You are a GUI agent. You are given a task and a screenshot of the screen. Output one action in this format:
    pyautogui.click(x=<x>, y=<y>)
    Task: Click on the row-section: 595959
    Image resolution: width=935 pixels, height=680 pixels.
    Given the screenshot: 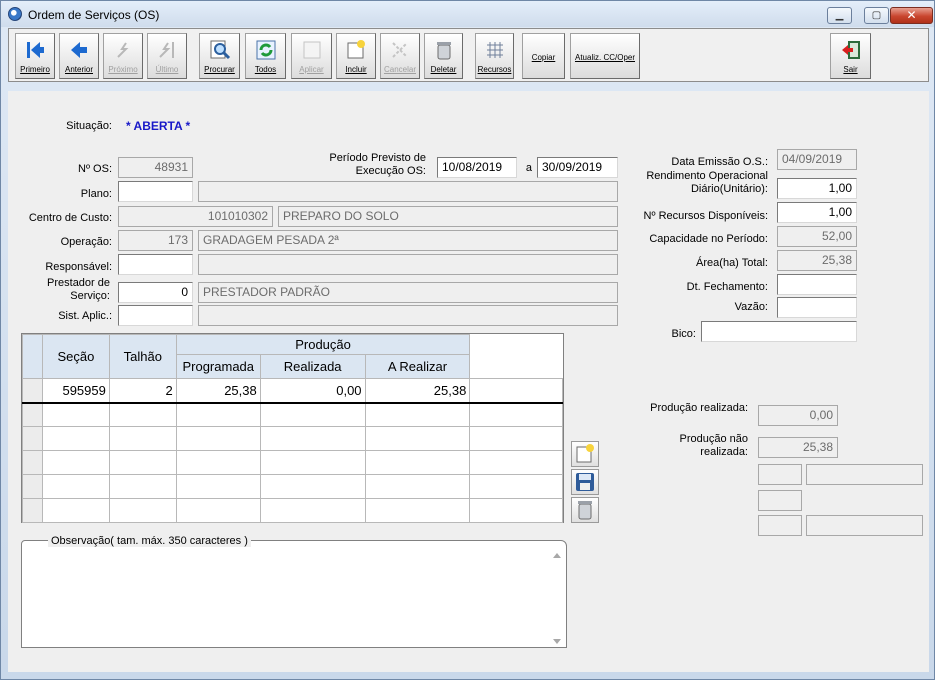 What is the action you would take?
    pyautogui.click(x=75, y=390)
    